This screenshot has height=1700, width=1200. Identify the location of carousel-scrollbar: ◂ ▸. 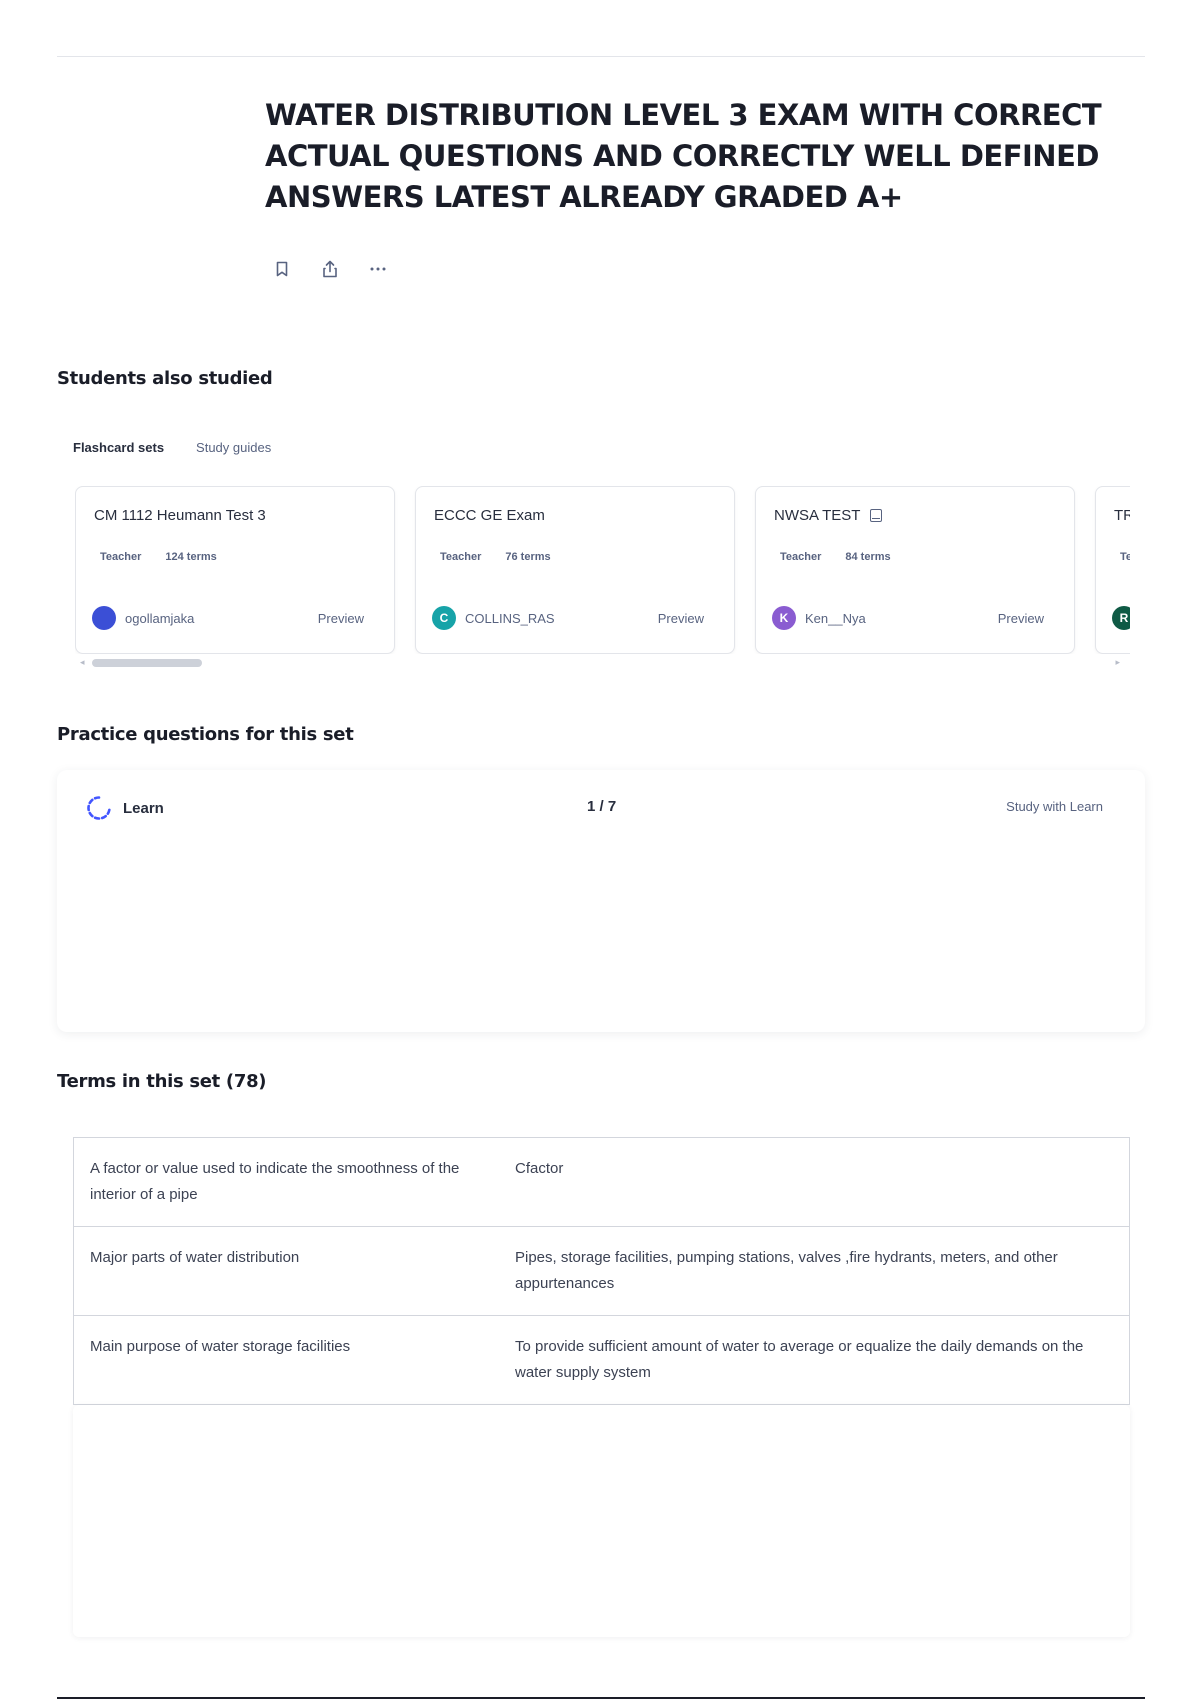
(600, 662).